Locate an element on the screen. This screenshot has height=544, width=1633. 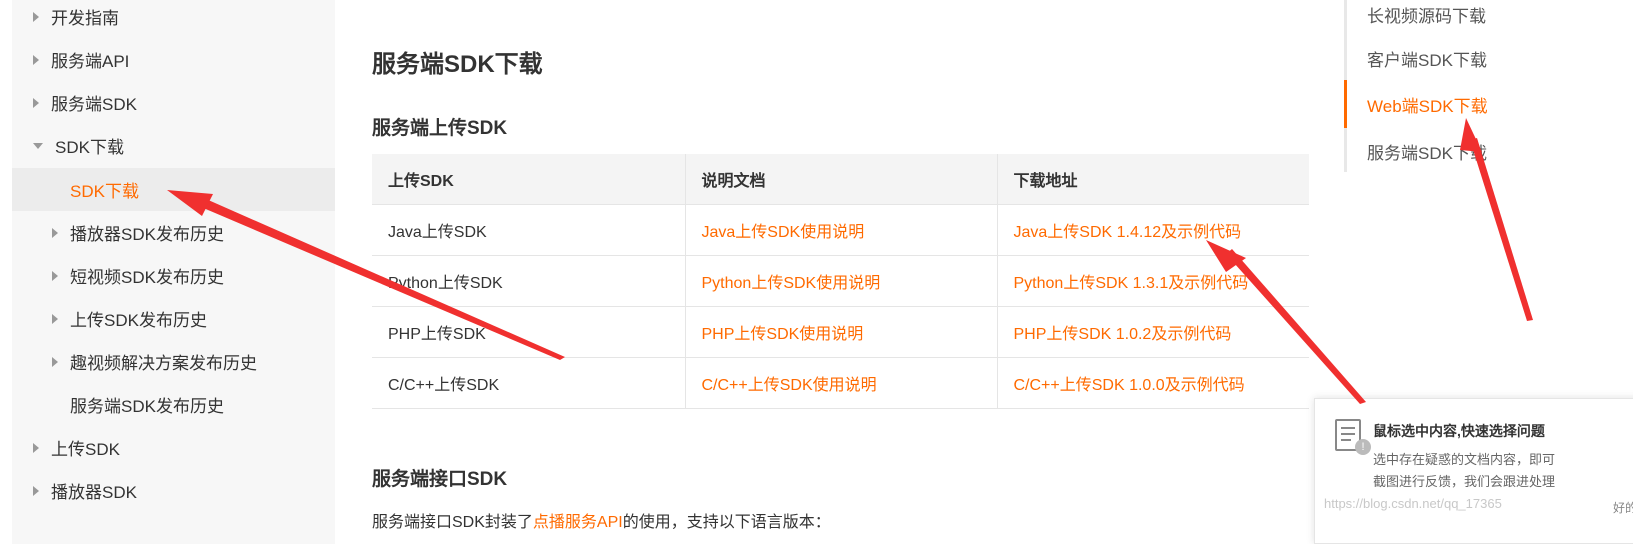
sdk-name: C/C++上传SDK is located at coordinates (529, 383).